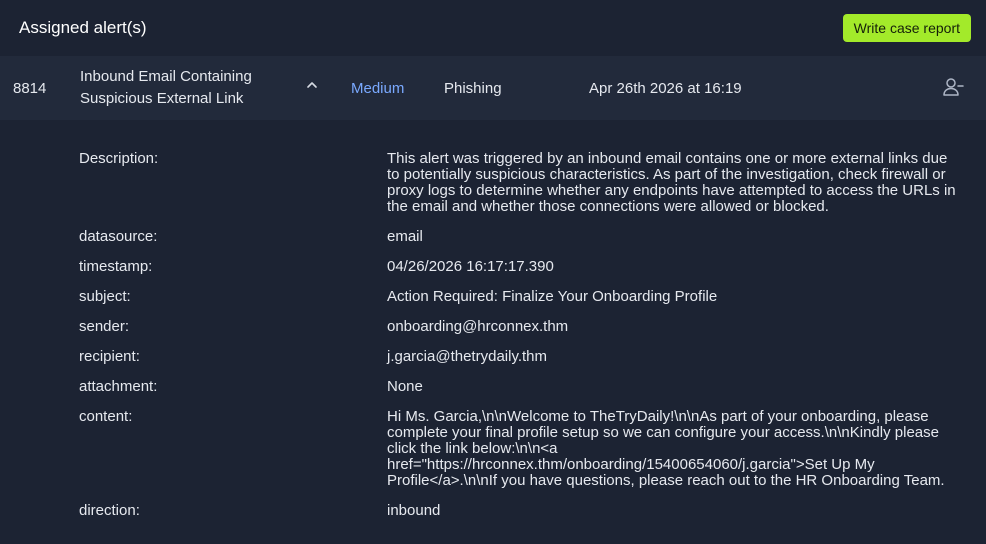 The width and height of the screenshot is (986, 544). I want to click on detail-label: sender:, so click(104, 326).